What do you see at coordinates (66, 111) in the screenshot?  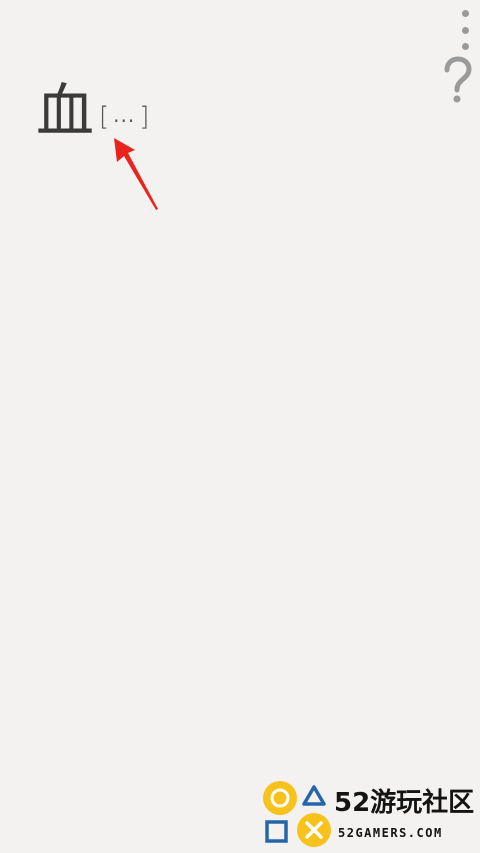 I see `puzzle-character: 血` at bounding box center [66, 111].